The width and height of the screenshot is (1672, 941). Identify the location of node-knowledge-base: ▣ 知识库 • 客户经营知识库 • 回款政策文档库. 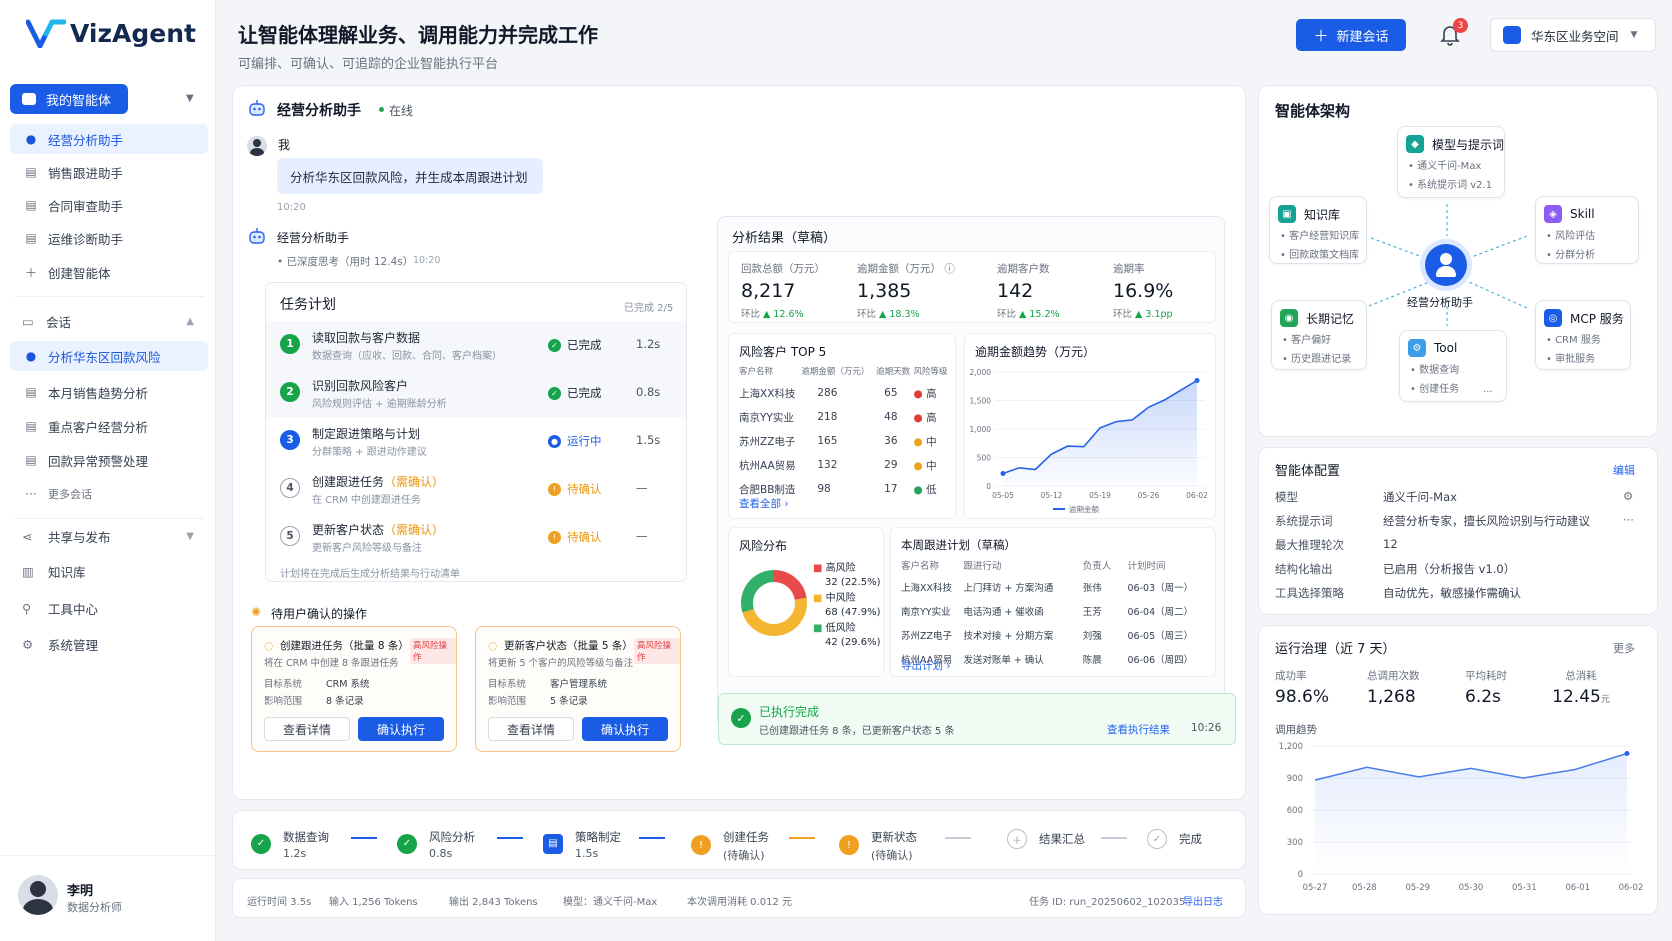
(1318, 230).